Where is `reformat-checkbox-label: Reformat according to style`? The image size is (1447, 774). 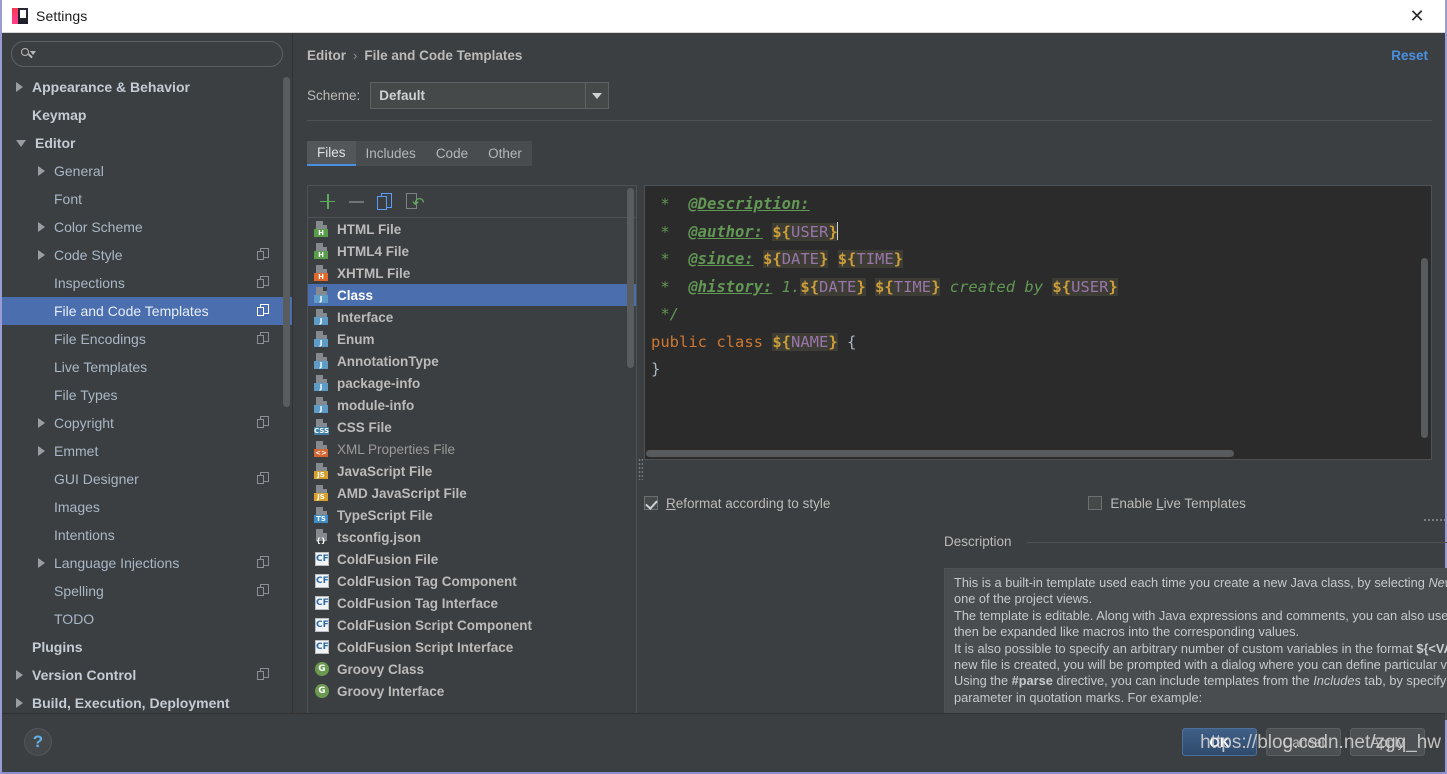
reformat-checkbox-label: Reformat according to style is located at coordinates (748, 503).